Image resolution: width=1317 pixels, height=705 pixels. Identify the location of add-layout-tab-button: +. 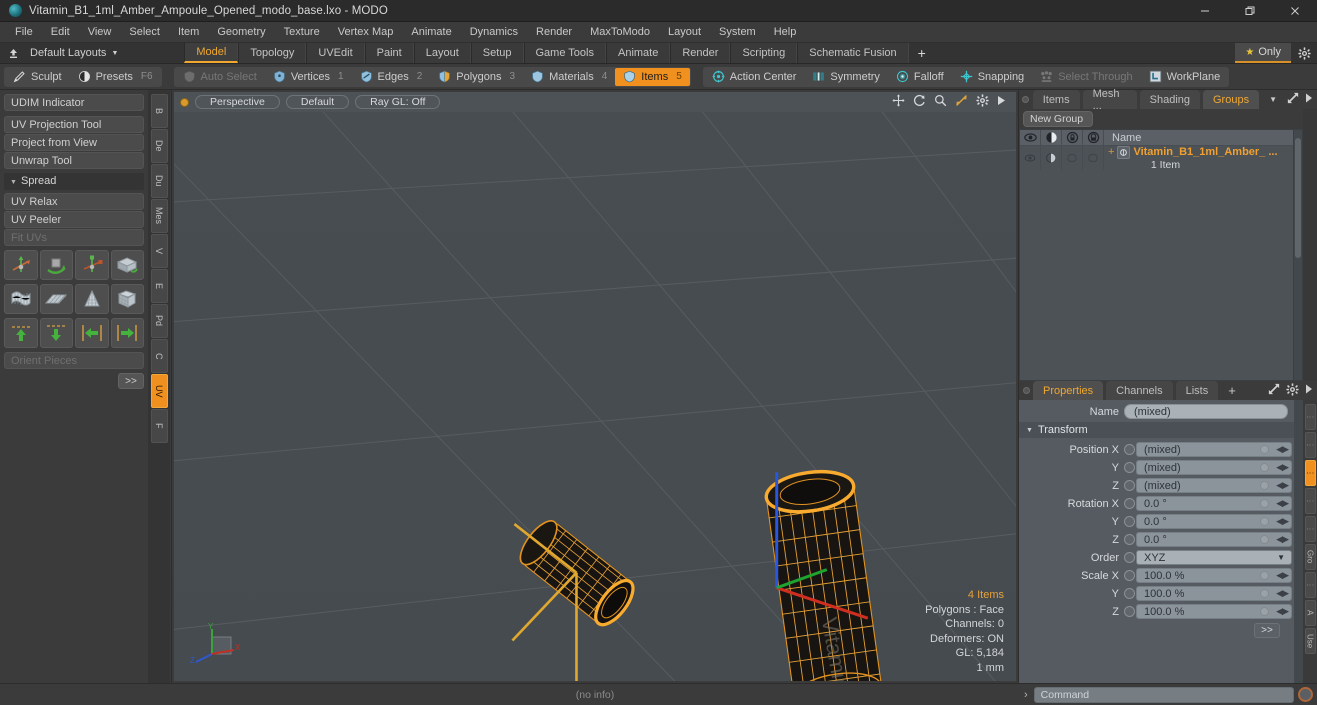
(922, 53).